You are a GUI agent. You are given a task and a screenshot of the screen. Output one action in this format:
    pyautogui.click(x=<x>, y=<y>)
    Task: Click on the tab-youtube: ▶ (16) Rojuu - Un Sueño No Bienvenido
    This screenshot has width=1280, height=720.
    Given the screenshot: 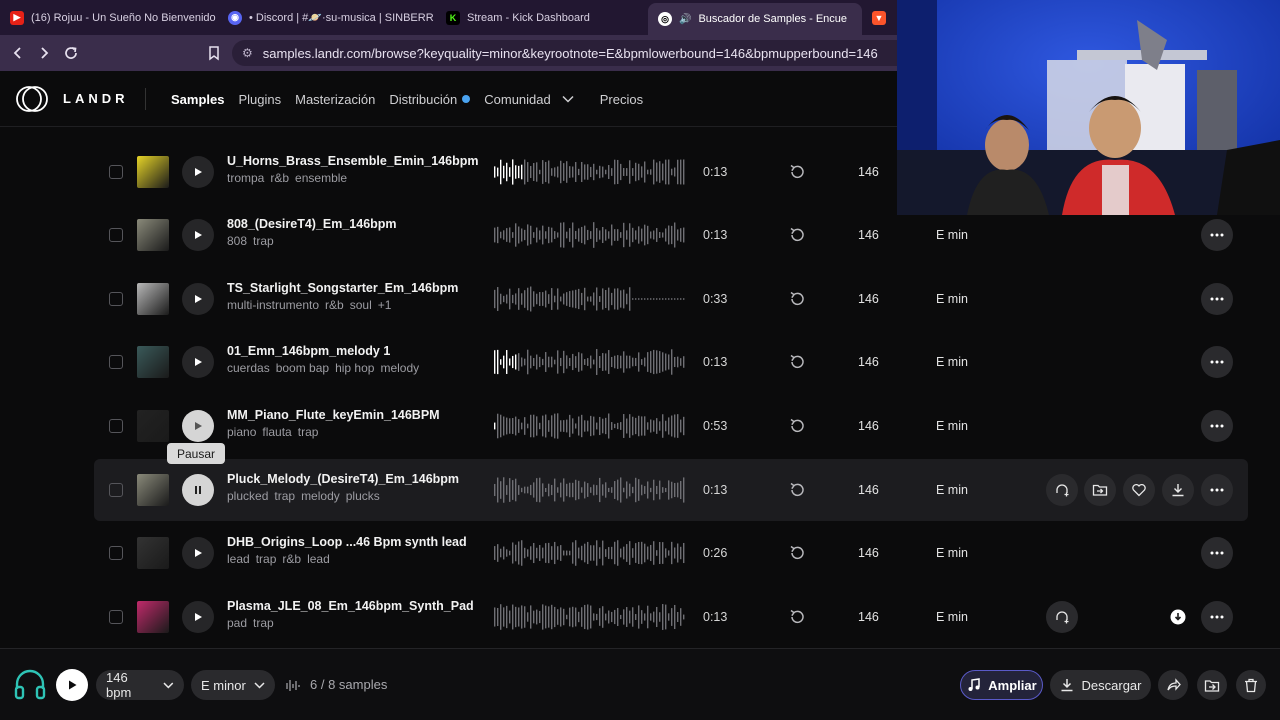 What is the action you would take?
    pyautogui.click(x=109, y=18)
    